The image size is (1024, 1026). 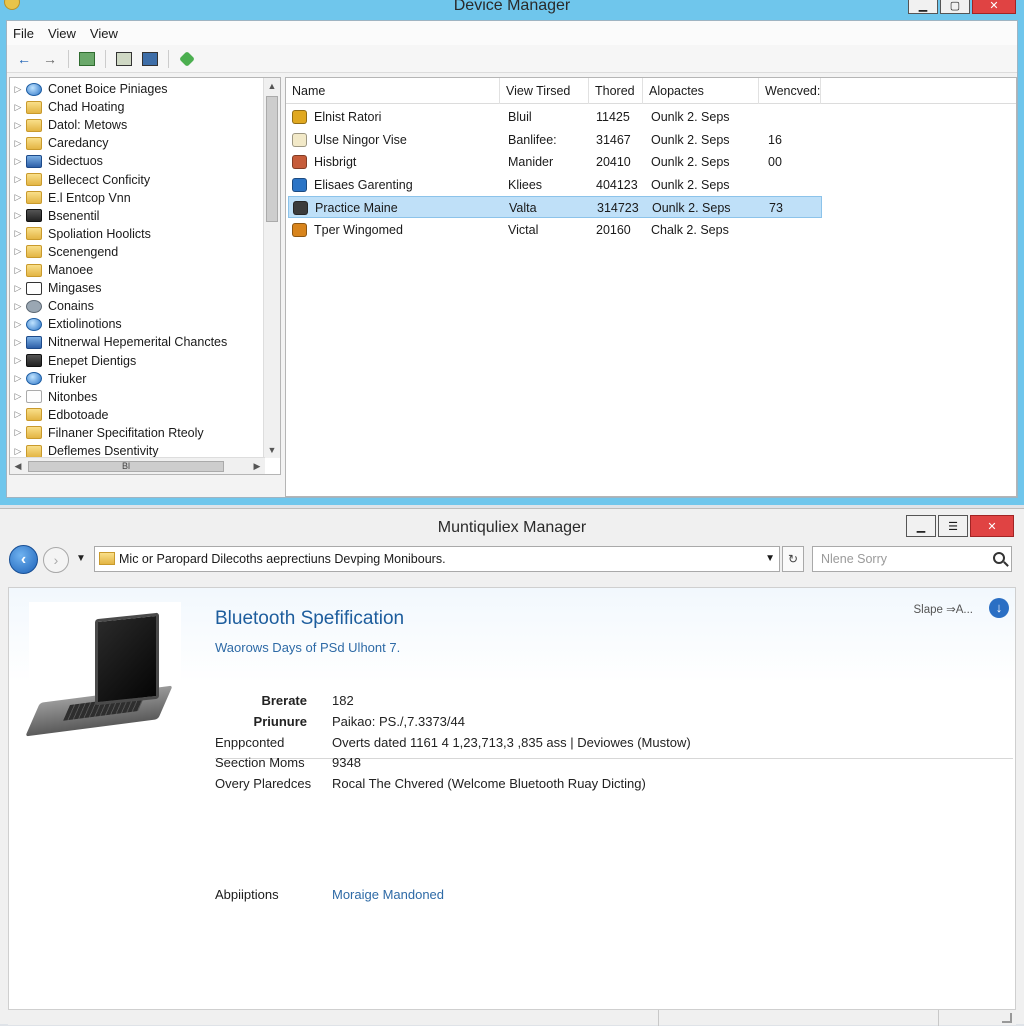 What do you see at coordinates (555, 117) in the screenshot?
I see `table-row: Elnist Ratori Bluil 11425 Ounlk 2. Seps` at bounding box center [555, 117].